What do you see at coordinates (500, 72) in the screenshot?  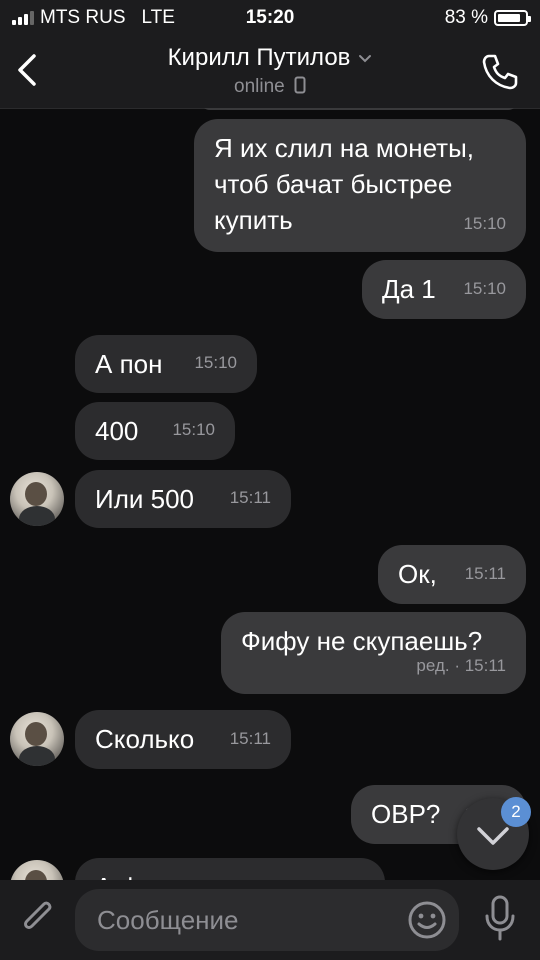 I see `phone-call-icon` at bounding box center [500, 72].